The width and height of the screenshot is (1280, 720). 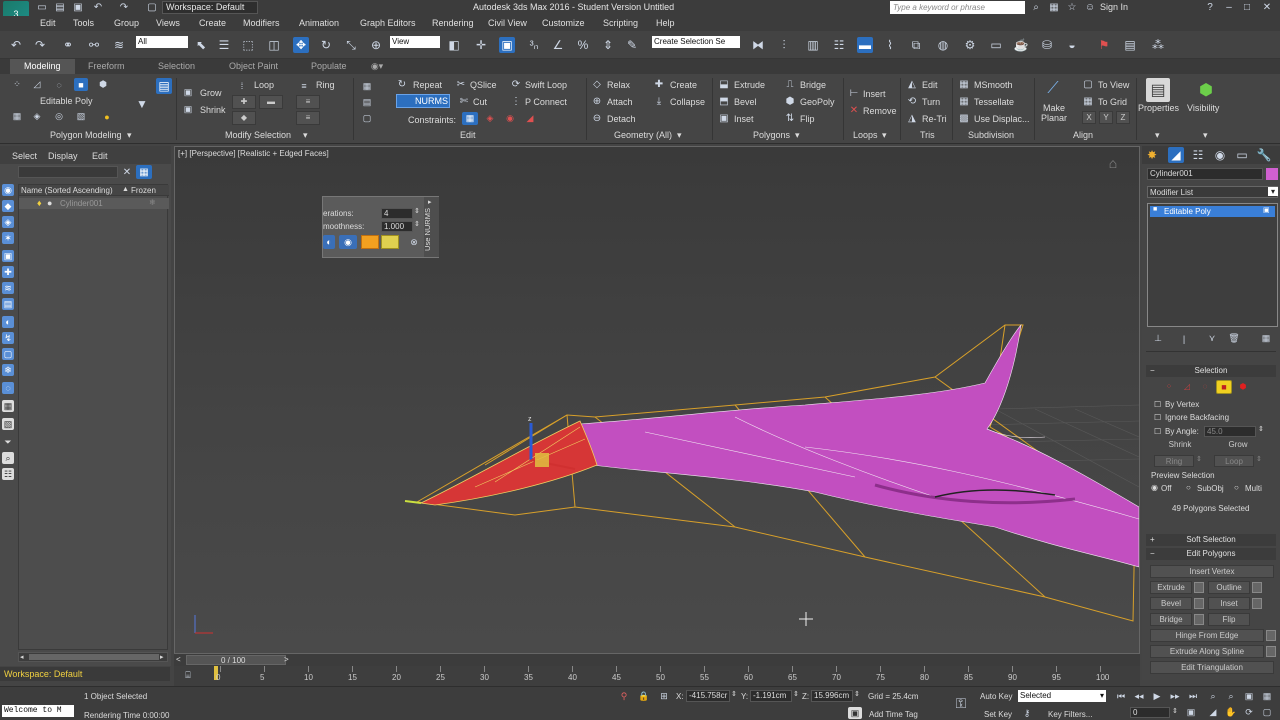 I want to click on level-polygon-icon: ■, so click(x=1224, y=387).